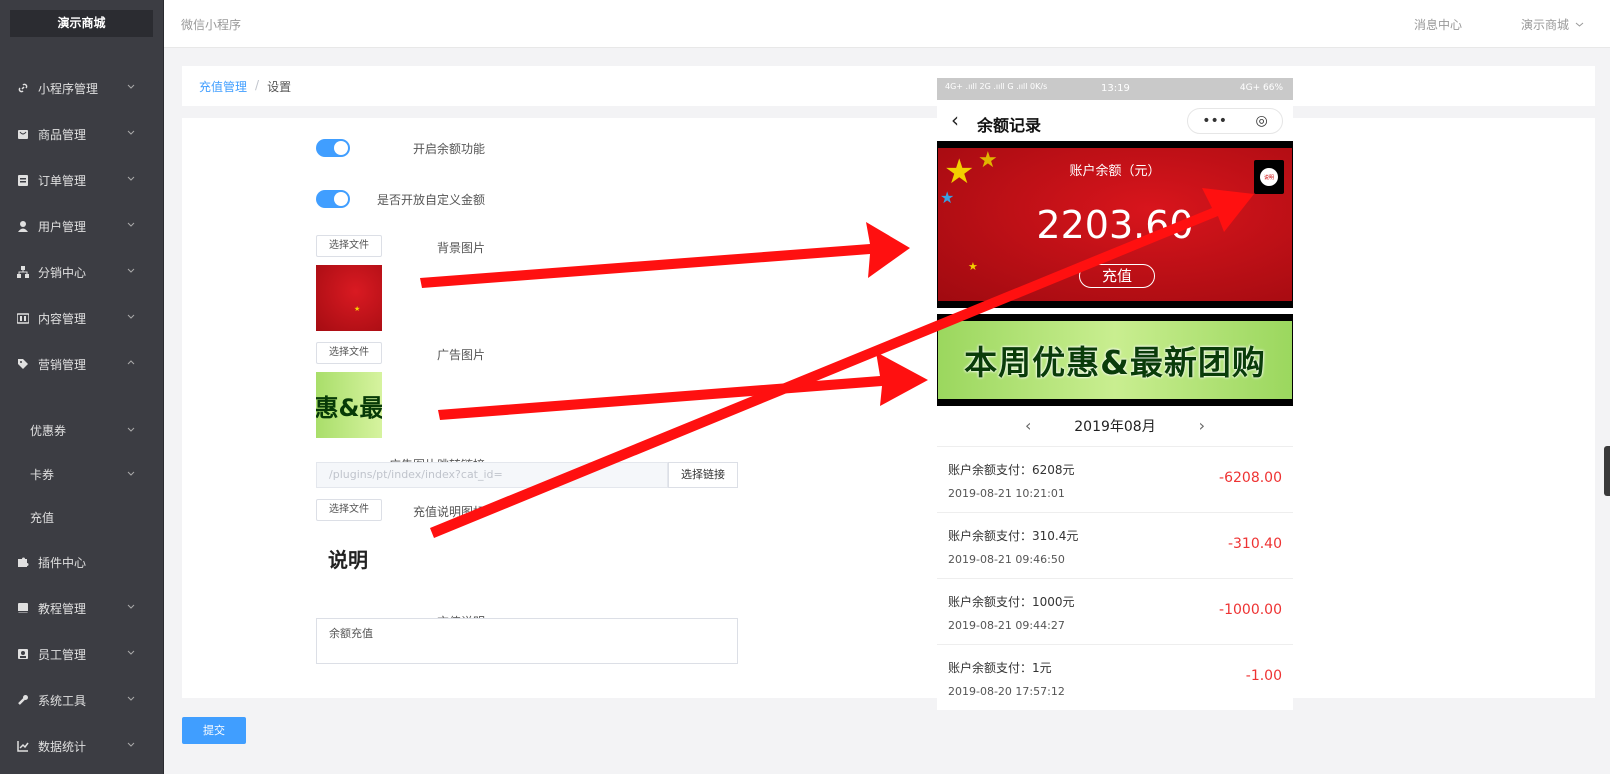 This screenshot has width=1610, height=774. What do you see at coordinates (62, 364) in the screenshot?
I see `sidebar-item-label: 营销管理` at bounding box center [62, 364].